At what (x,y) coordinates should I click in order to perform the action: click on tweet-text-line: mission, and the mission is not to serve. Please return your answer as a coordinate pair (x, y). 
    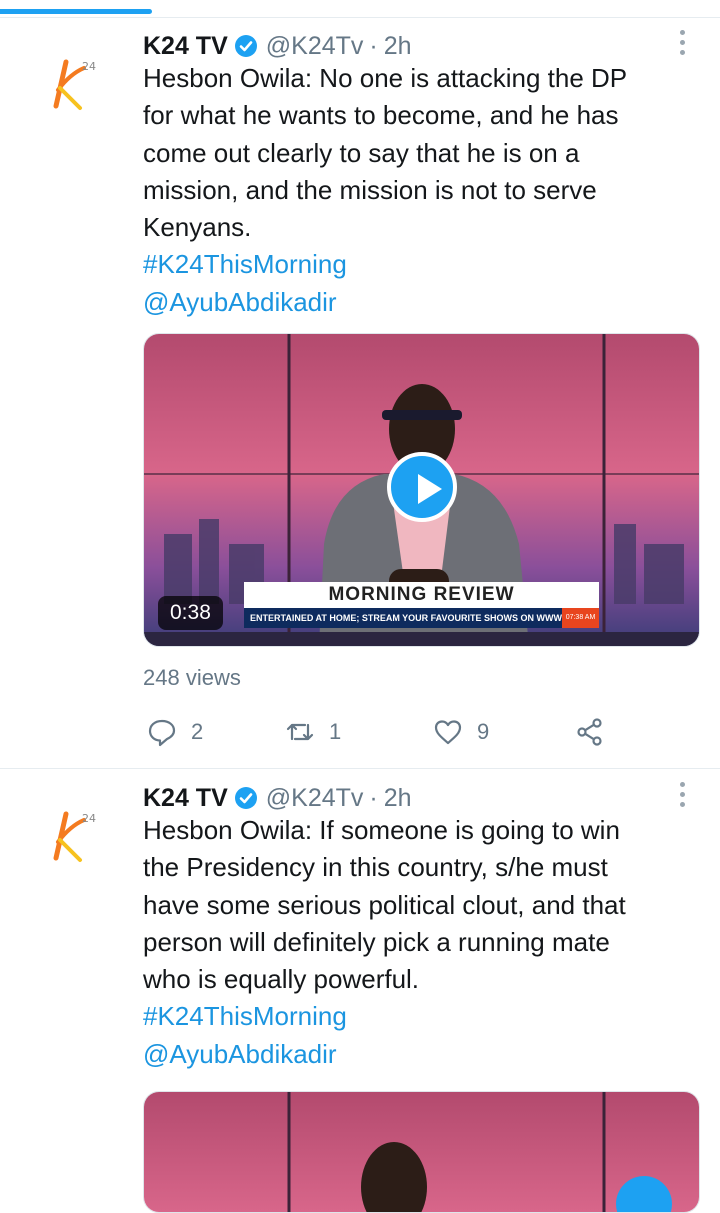
    Looking at the image, I should click on (370, 189).